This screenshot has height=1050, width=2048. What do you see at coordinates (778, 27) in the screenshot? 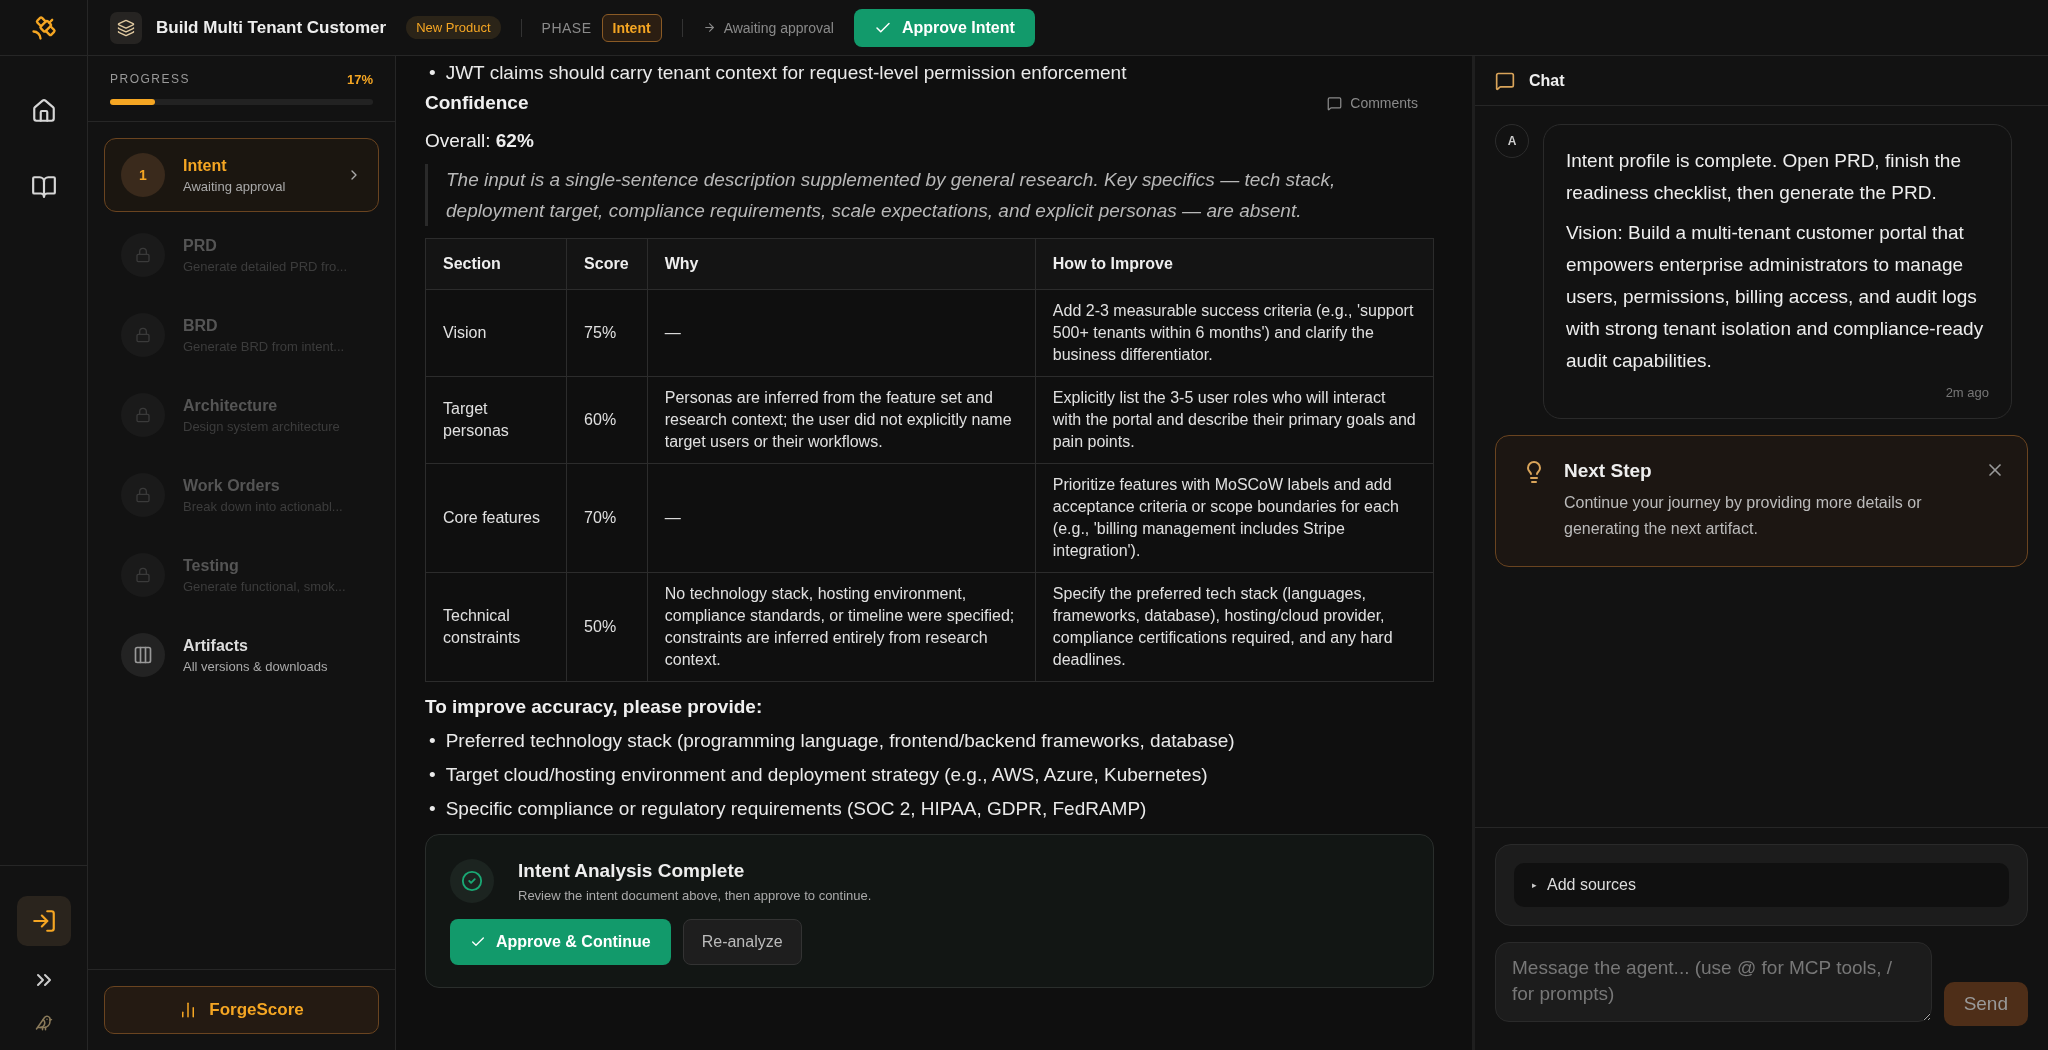
I see `status-text: Awaiting approval` at bounding box center [778, 27].